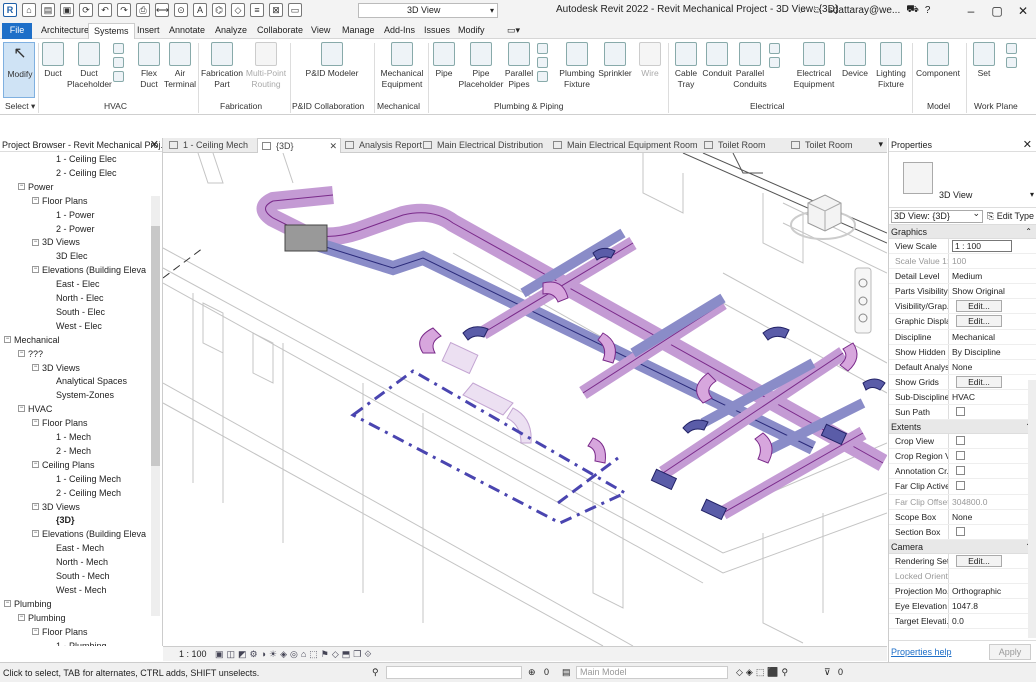  Describe the element at coordinates (280, 31) in the screenshot. I see `tab-collaborate: Collaborate` at that location.